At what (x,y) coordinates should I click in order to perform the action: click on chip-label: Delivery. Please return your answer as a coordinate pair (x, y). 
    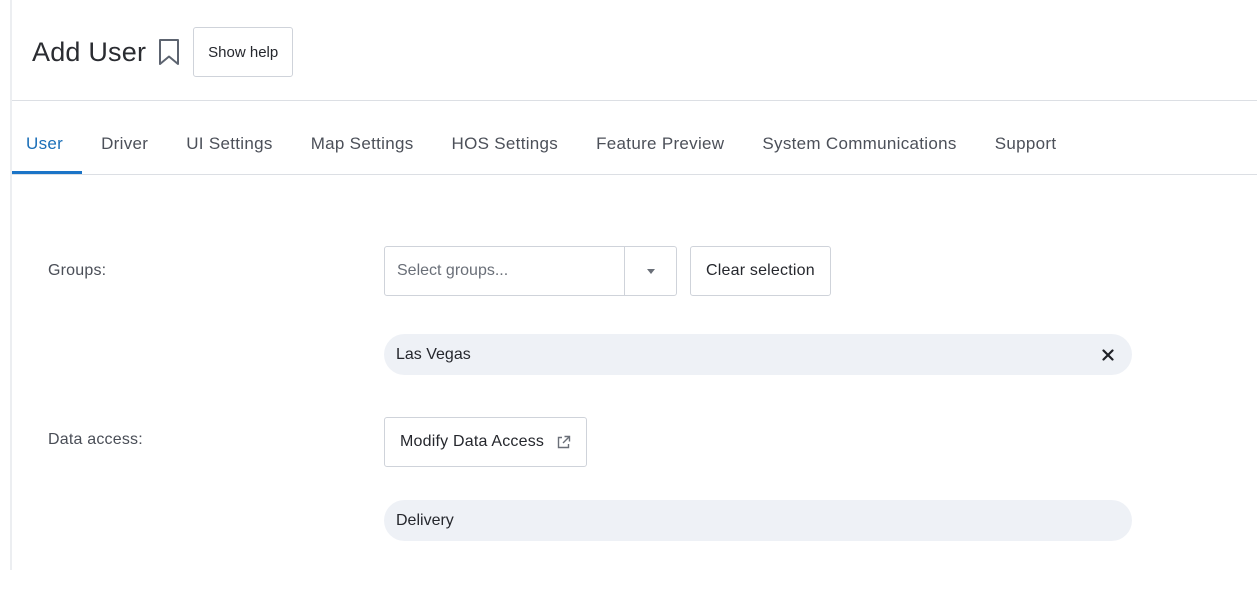
    Looking at the image, I should click on (425, 520).